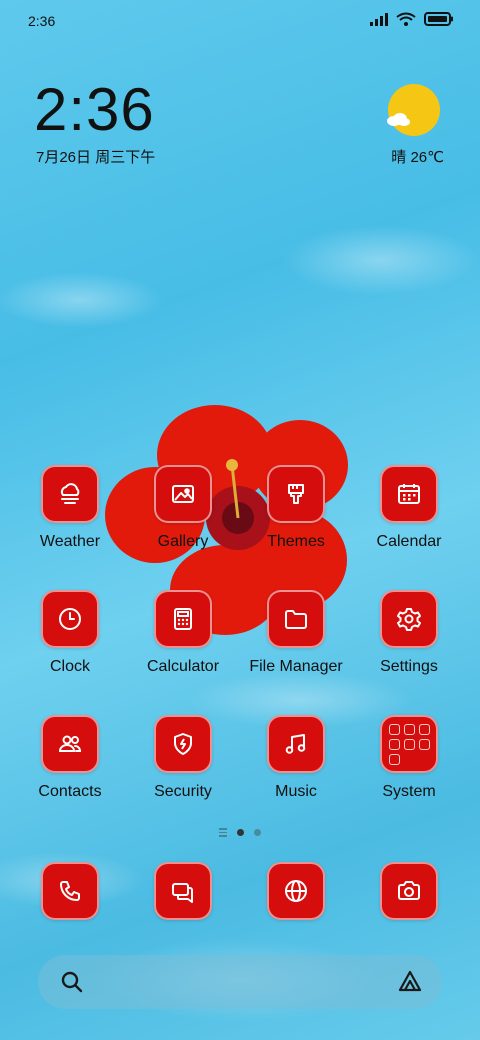 Image resolution: width=480 pixels, height=1040 pixels. Describe the element at coordinates (296, 767) in the screenshot. I see `app-music: Music` at that location.